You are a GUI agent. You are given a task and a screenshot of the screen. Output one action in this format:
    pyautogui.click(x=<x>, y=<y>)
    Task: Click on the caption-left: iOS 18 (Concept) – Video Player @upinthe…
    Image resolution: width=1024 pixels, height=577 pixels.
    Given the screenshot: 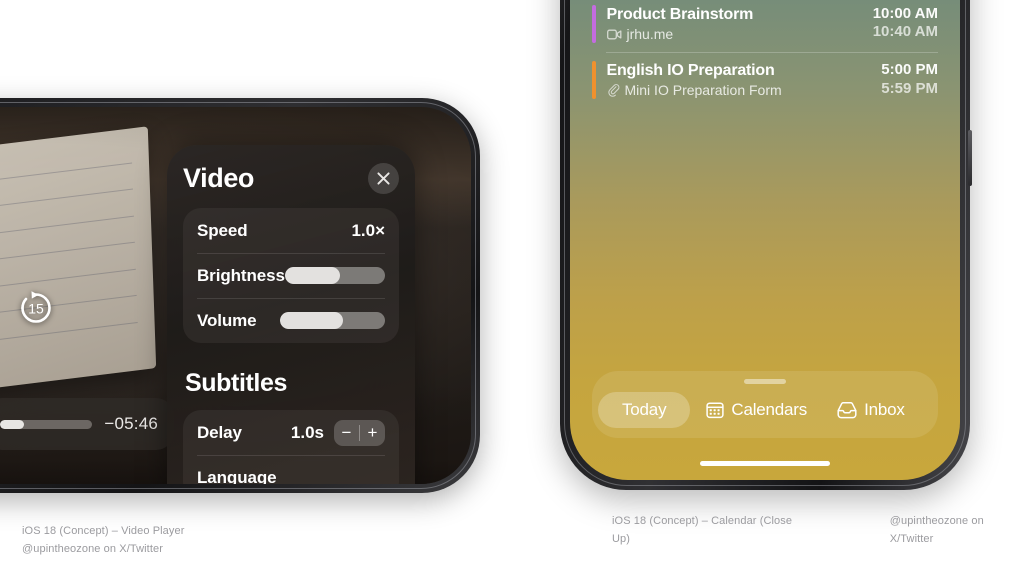 What is the action you would take?
    pyautogui.click(x=103, y=540)
    